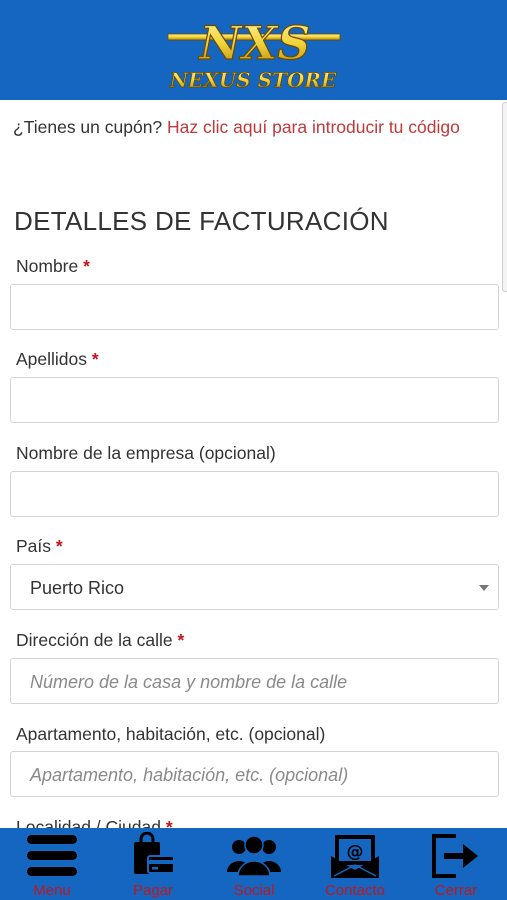 The image size is (507, 900). What do you see at coordinates (254, 400) in the screenshot?
I see `last-name-field` at bounding box center [254, 400].